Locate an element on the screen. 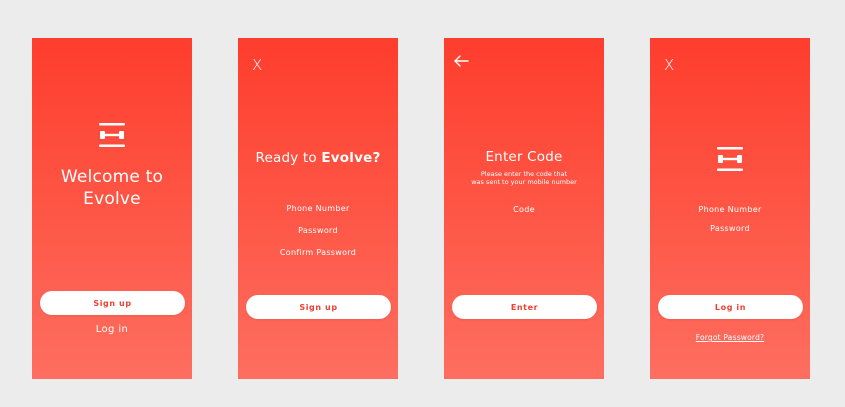 The image size is (845, 407). welcome-title: Welcome to Evolve is located at coordinates (112, 188).